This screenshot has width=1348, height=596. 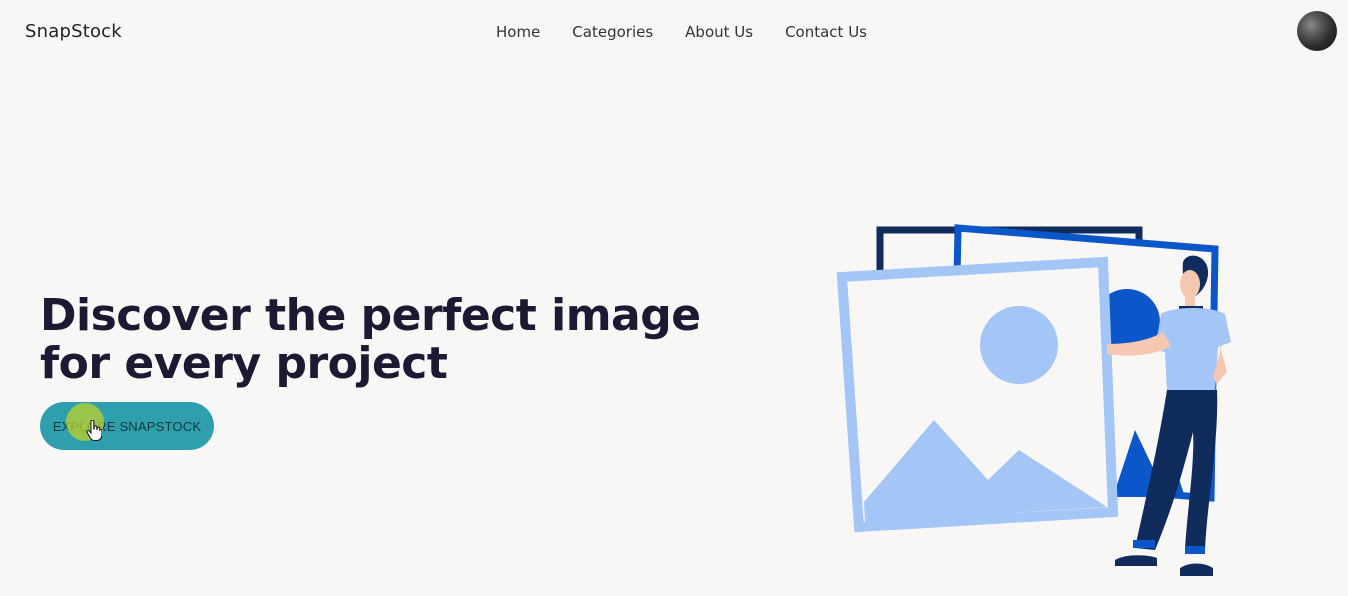 I want to click on nav-links: Home Categories About Us Contact Us, so click(x=681, y=32).